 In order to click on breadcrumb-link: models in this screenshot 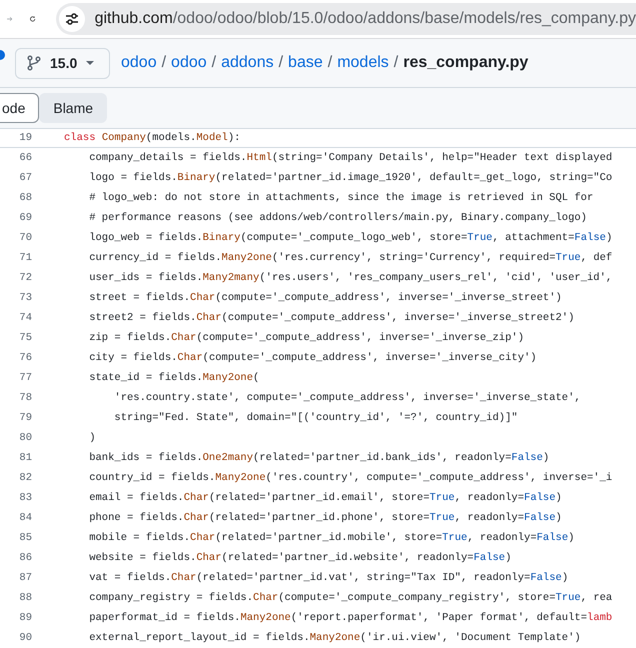, I will do `click(363, 63)`.